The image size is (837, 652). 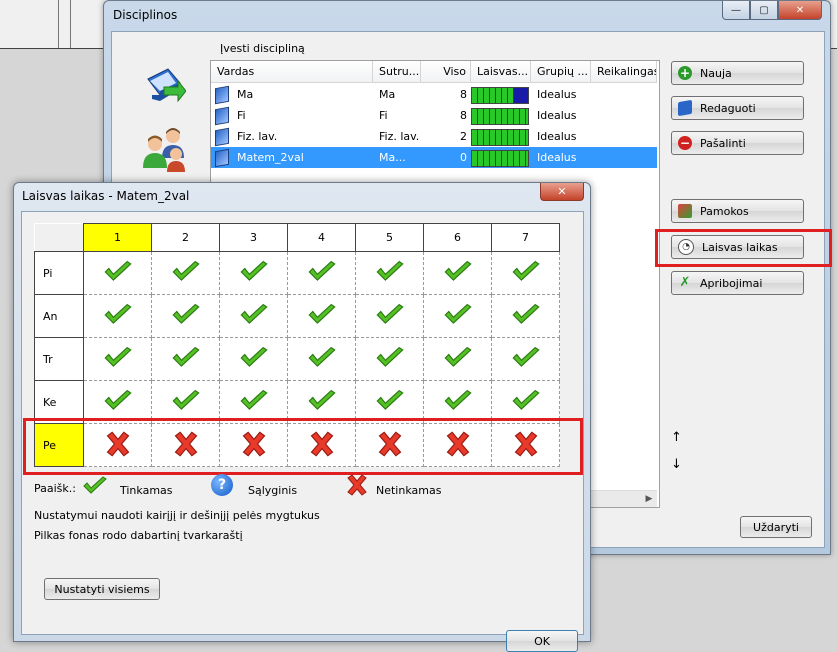 What do you see at coordinates (542, 641) in the screenshot?
I see `ok-button: OK` at bounding box center [542, 641].